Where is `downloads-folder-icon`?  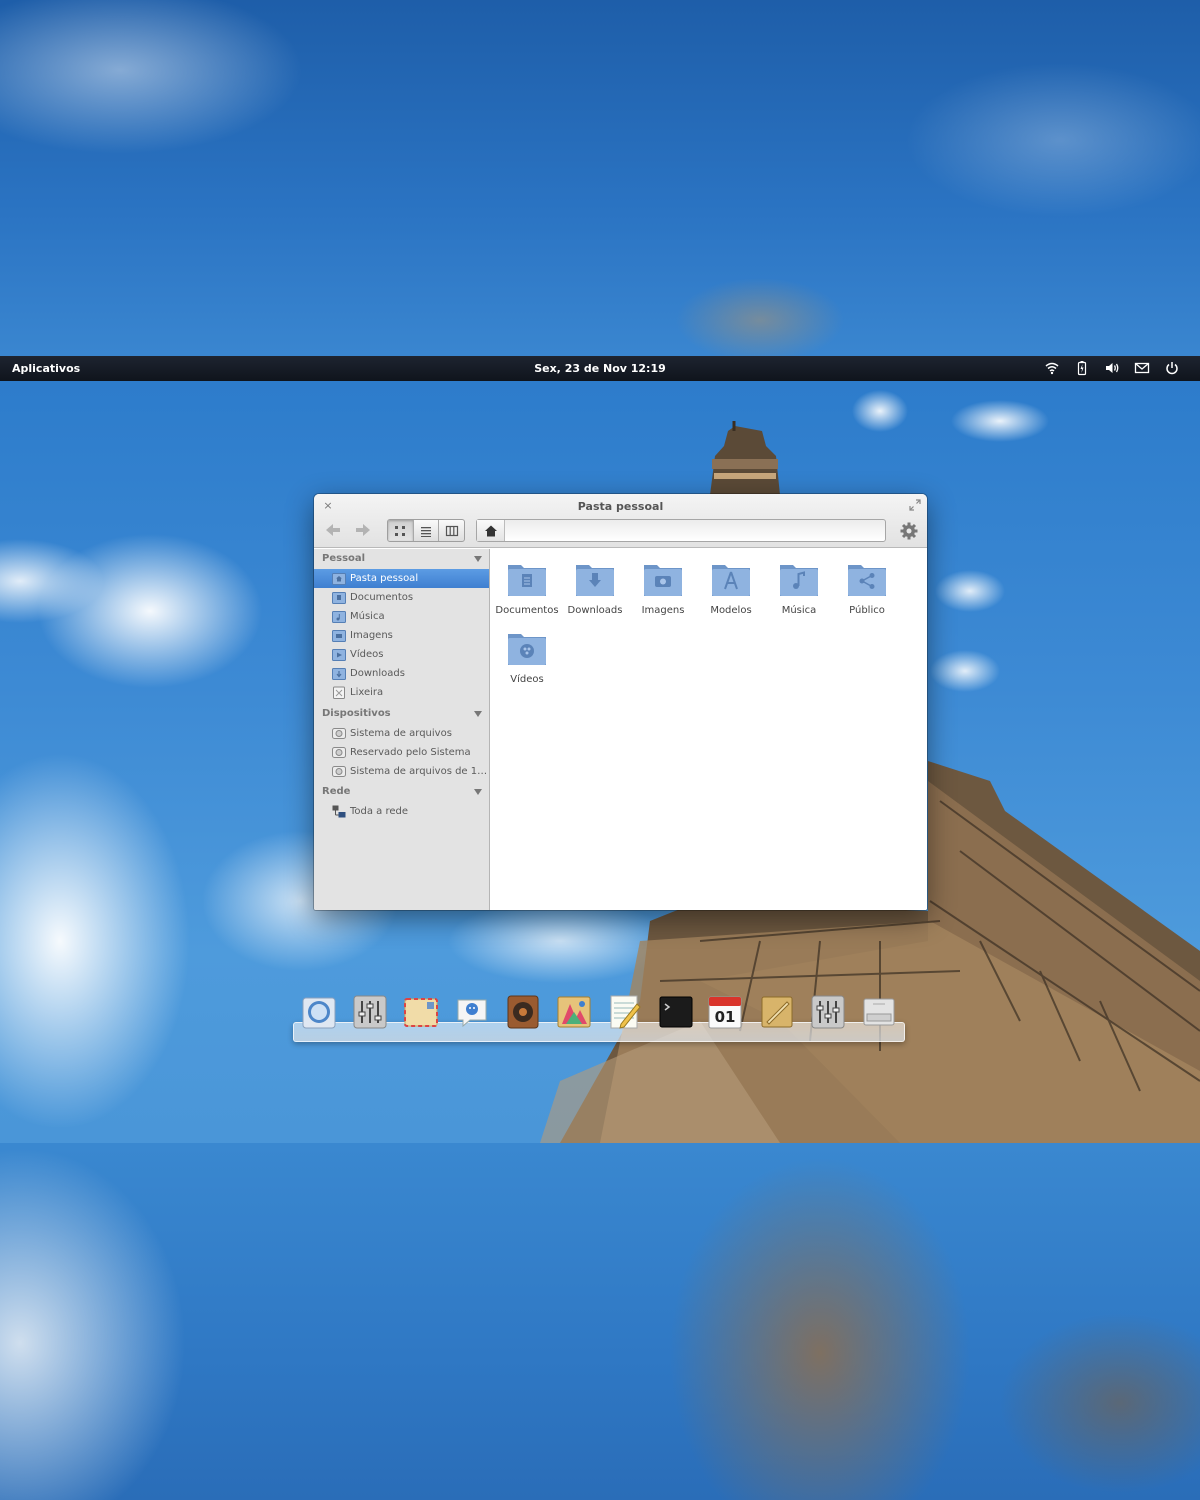
downloads-folder-icon is located at coordinates (595, 580).